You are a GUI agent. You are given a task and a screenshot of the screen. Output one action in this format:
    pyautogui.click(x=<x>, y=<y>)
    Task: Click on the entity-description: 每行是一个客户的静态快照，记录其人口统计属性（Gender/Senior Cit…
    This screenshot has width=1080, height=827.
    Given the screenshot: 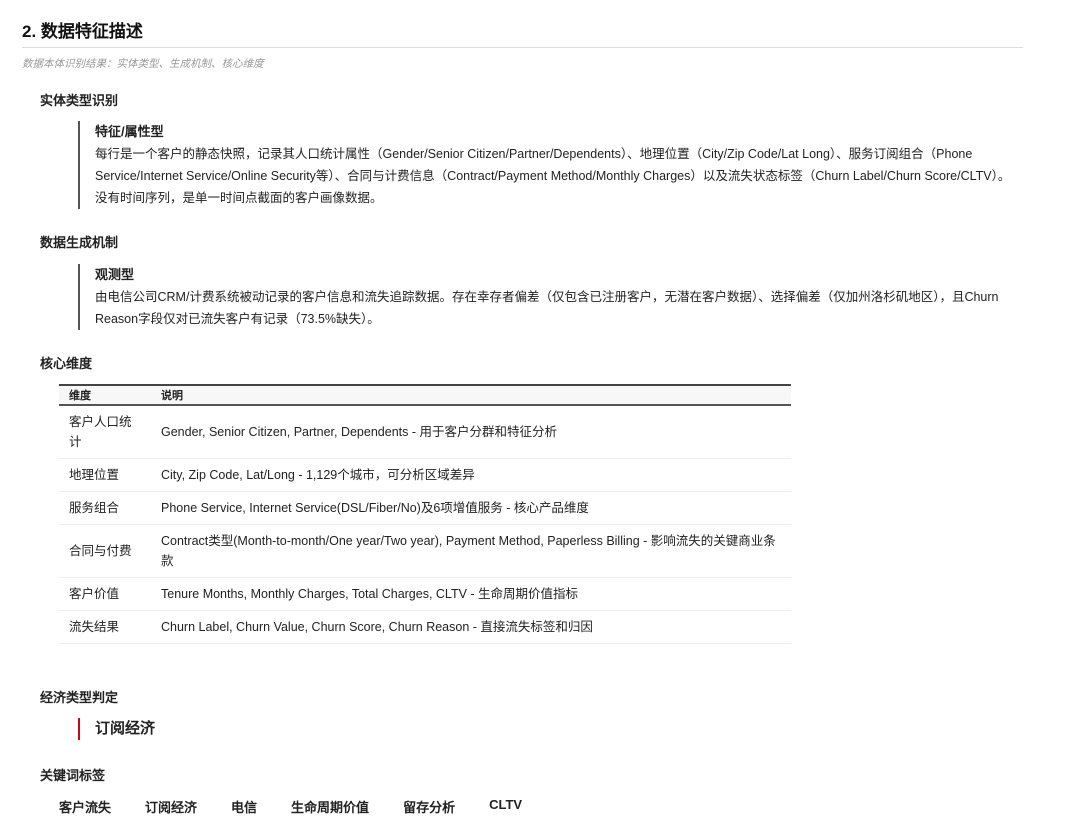 What is the action you would take?
    pyautogui.click(x=553, y=176)
    